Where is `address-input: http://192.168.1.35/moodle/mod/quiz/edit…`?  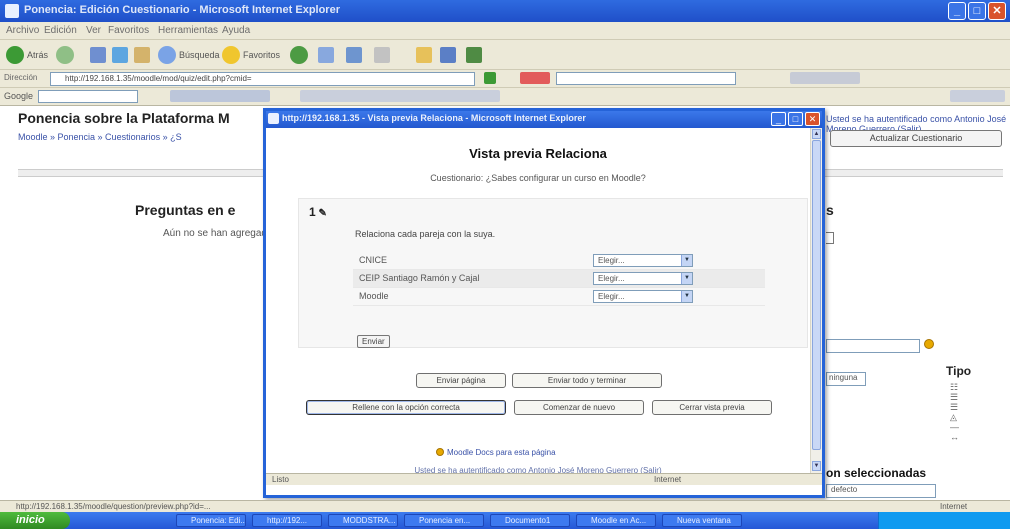
address-input: http://192.168.1.35/moodle/mod/quiz/edit… is located at coordinates (262, 79).